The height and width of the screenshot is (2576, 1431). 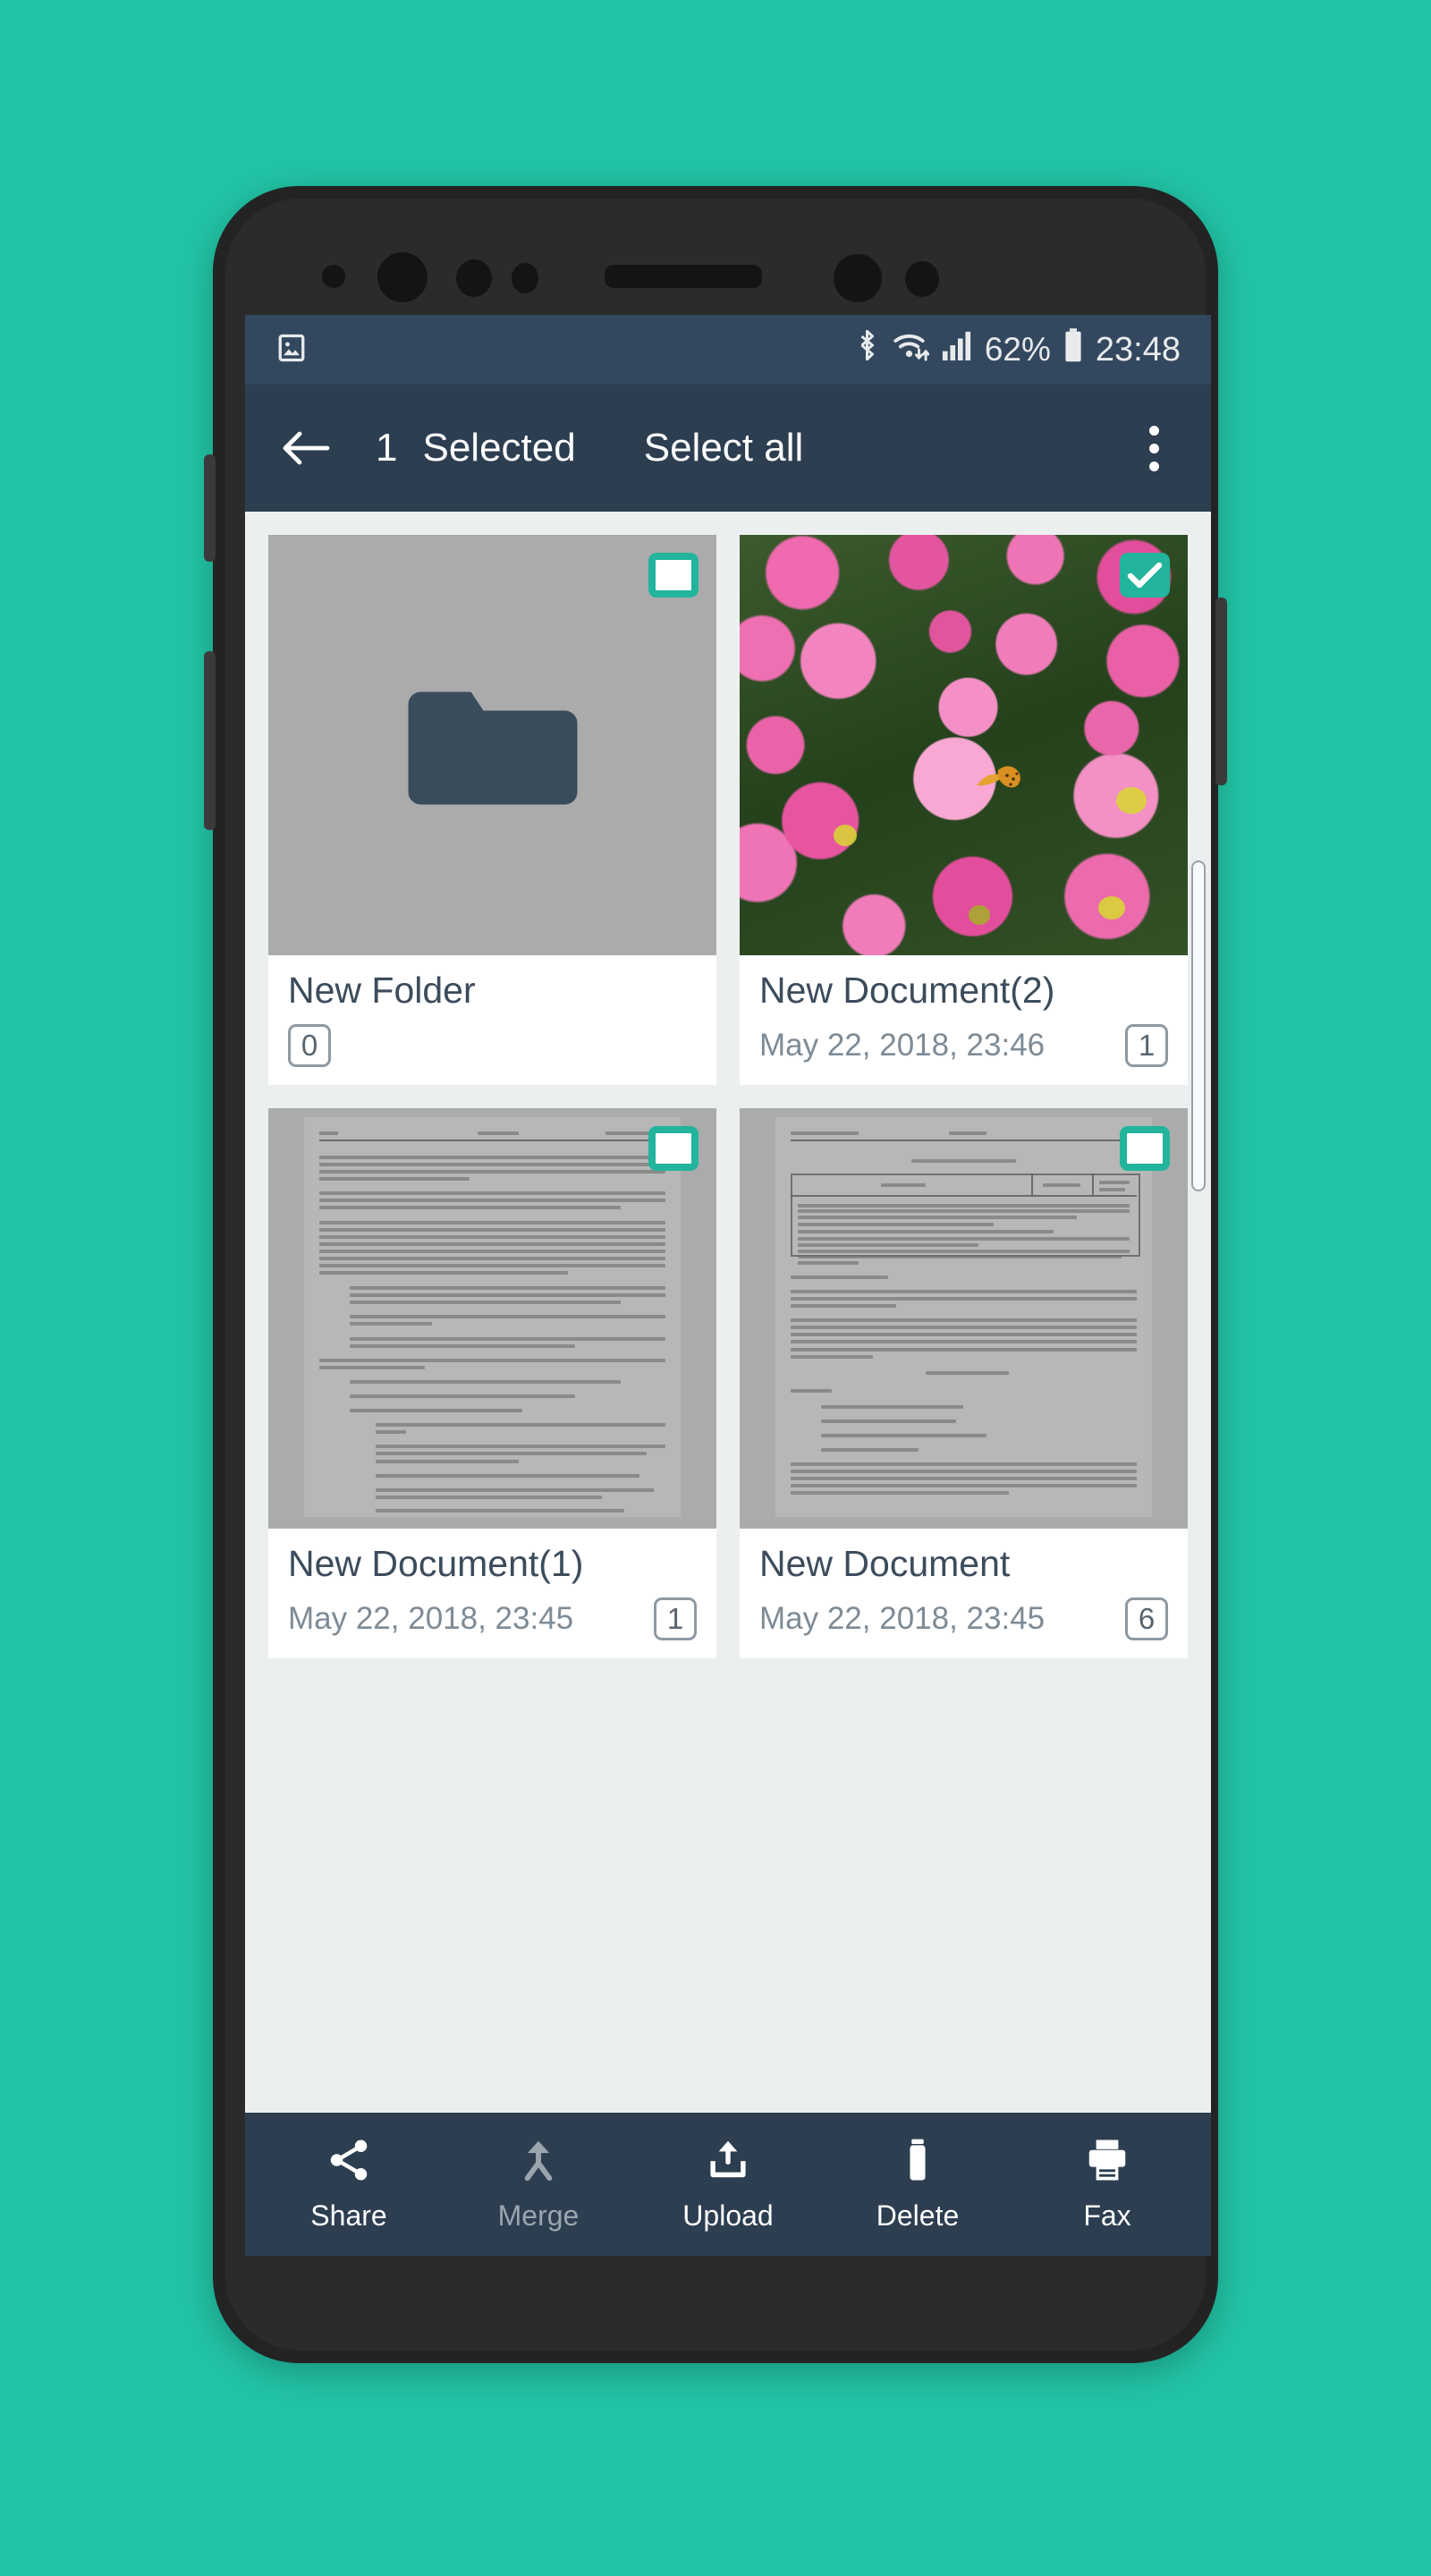 What do you see at coordinates (349, 2162) in the screenshot?
I see `share-icon` at bounding box center [349, 2162].